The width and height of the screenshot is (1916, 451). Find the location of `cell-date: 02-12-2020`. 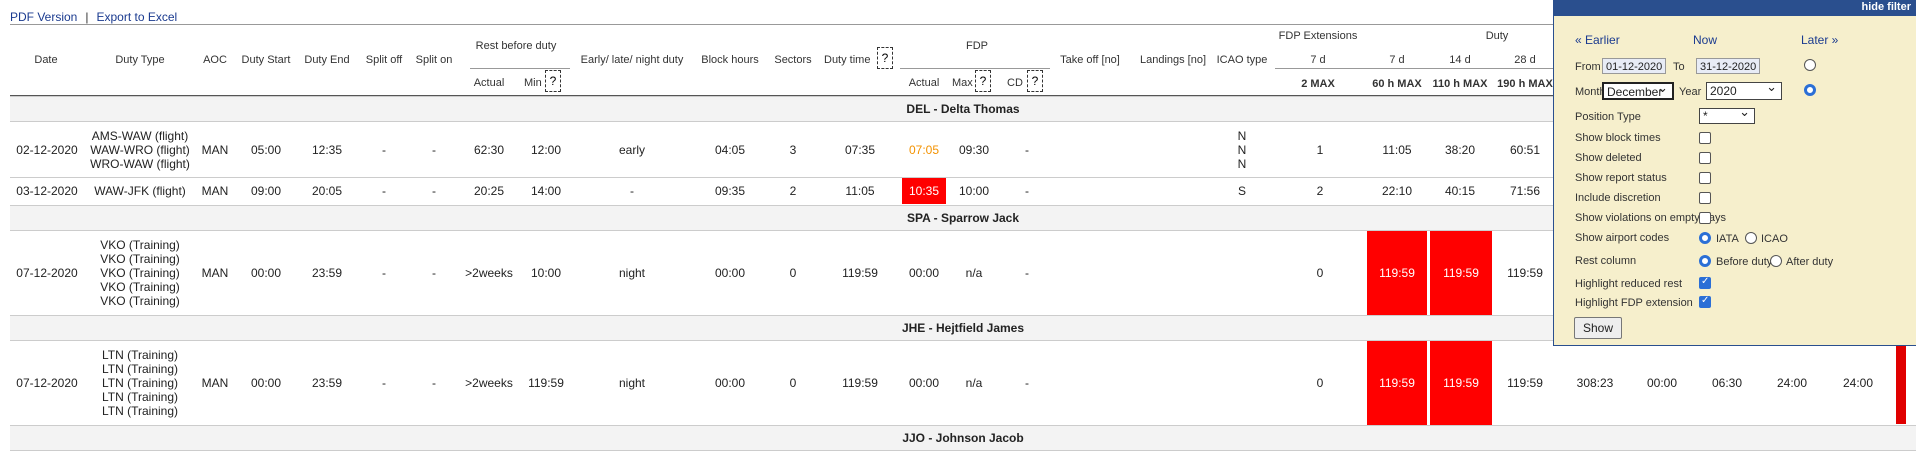

cell-date: 02-12-2020 is located at coordinates (47, 150).